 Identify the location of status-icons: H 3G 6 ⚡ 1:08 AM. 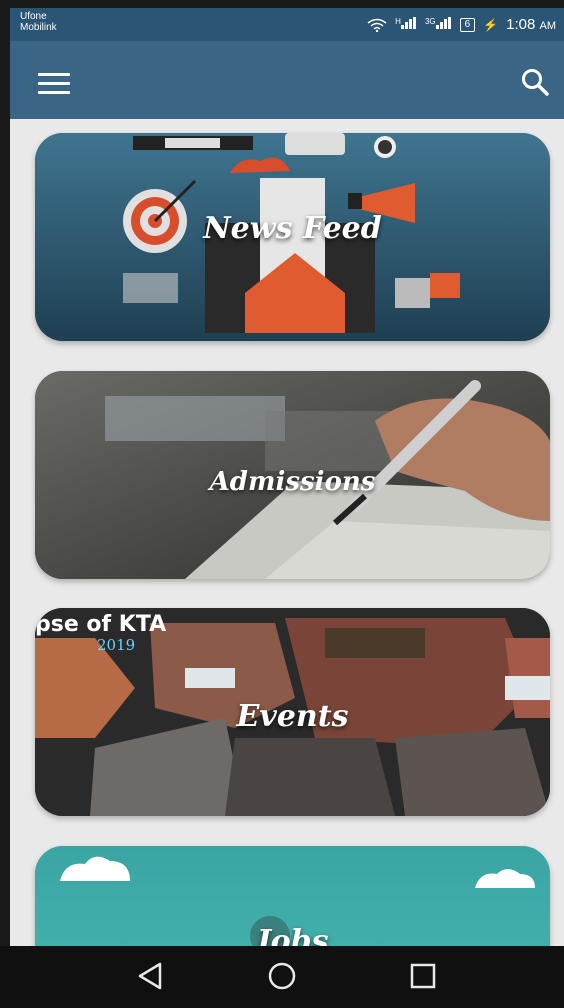
(461, 24).